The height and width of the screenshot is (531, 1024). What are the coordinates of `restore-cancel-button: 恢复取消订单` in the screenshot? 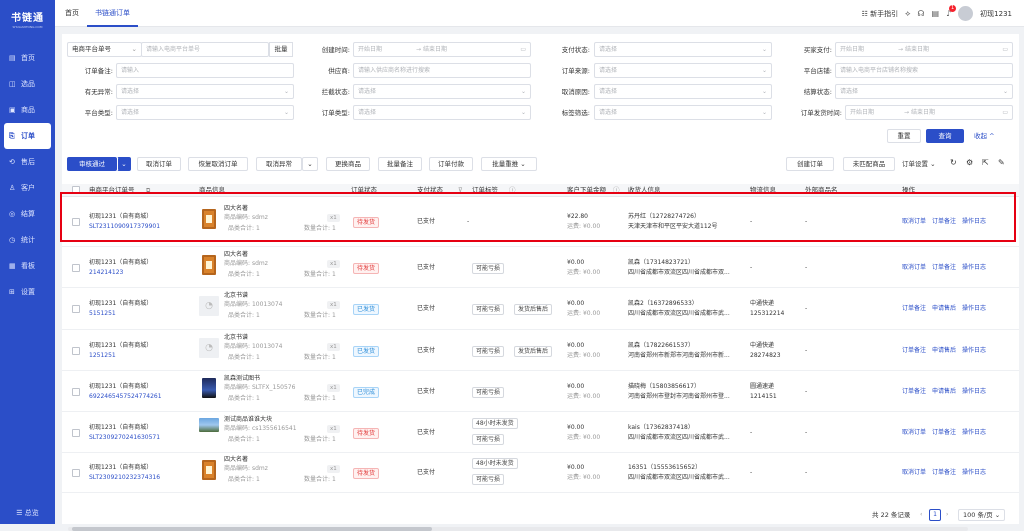 It's located at (218, 164).